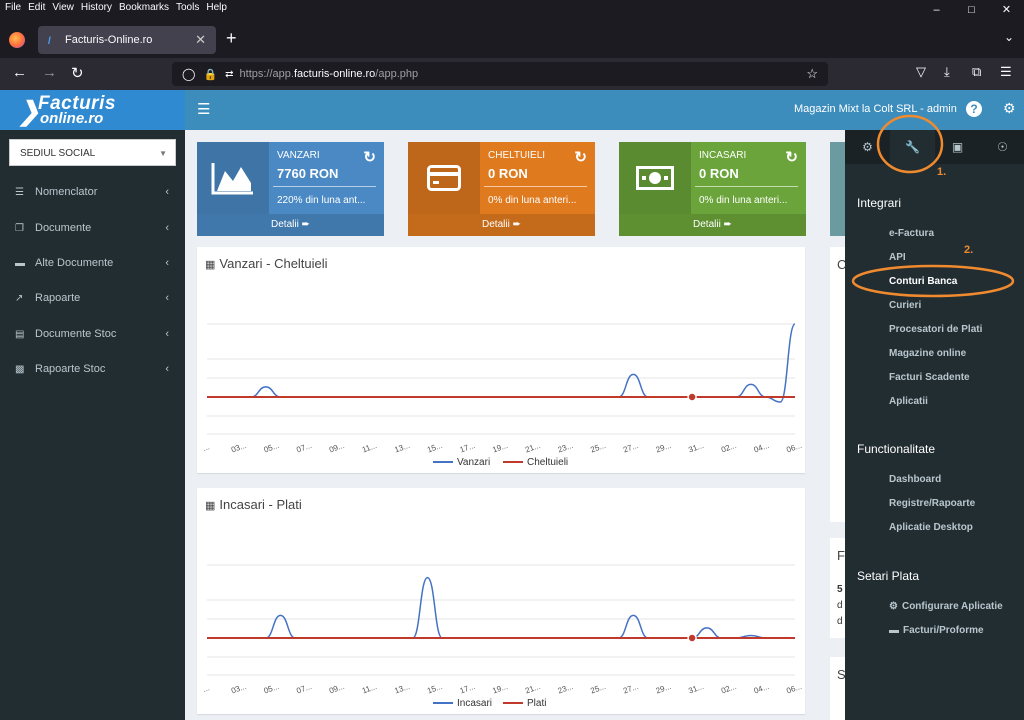 This screenshot has height=720, width=1024. What do you see at coordinates (187, 7) in the screenshot?
I see `menu-tools: Tools` at bounding box center [187, 7].